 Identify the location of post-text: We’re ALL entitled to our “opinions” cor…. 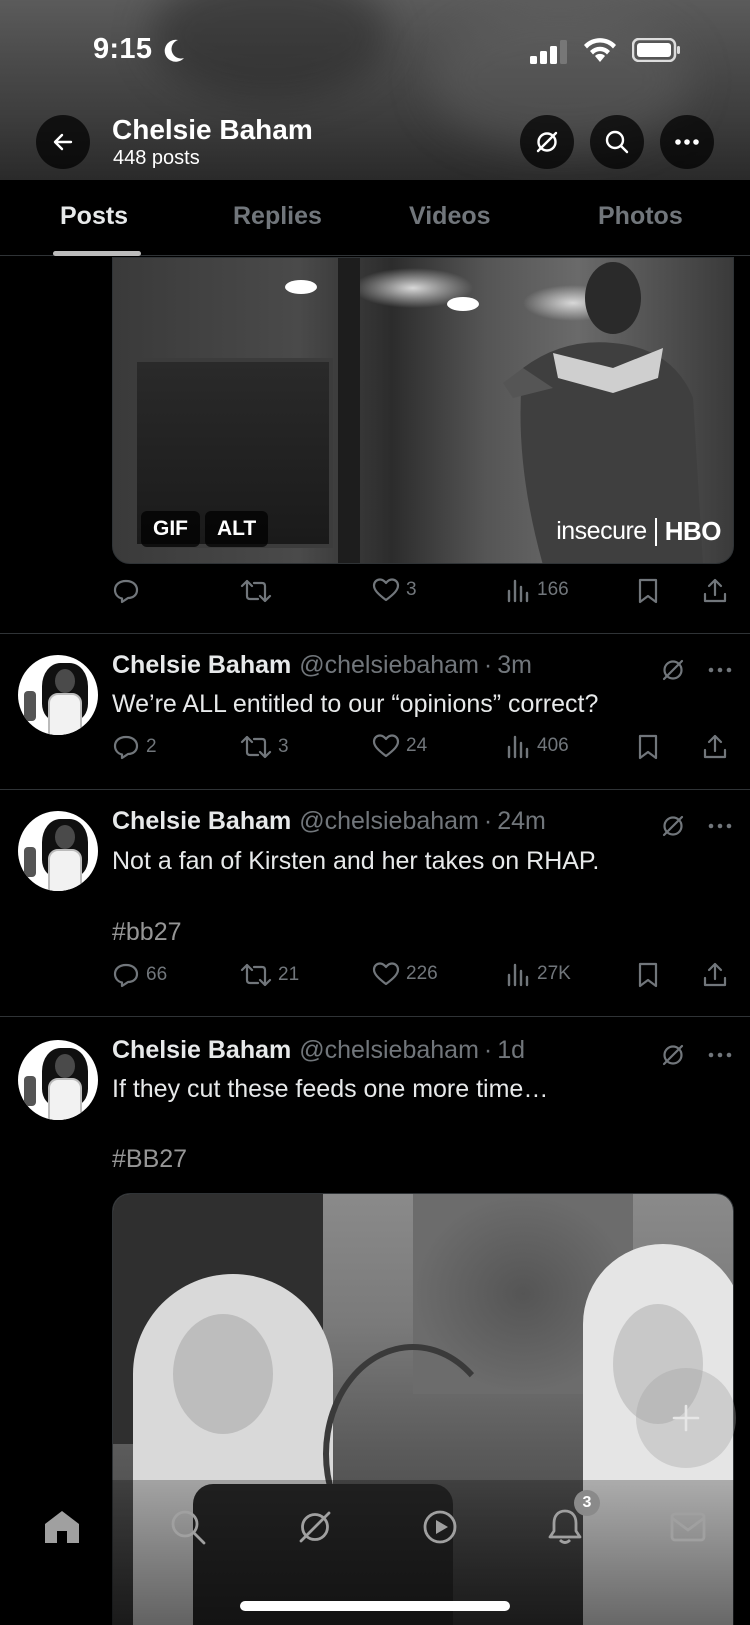
(355, 704).